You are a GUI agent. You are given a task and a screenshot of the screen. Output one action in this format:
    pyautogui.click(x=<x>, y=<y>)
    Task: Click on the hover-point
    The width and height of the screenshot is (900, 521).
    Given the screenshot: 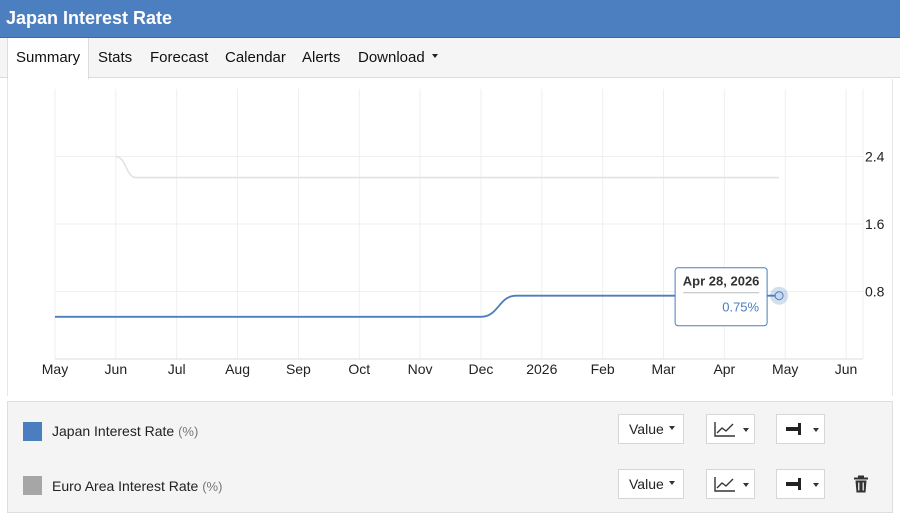 What is the action you would take?
    pyautogui.click(x=779, y=296)
    